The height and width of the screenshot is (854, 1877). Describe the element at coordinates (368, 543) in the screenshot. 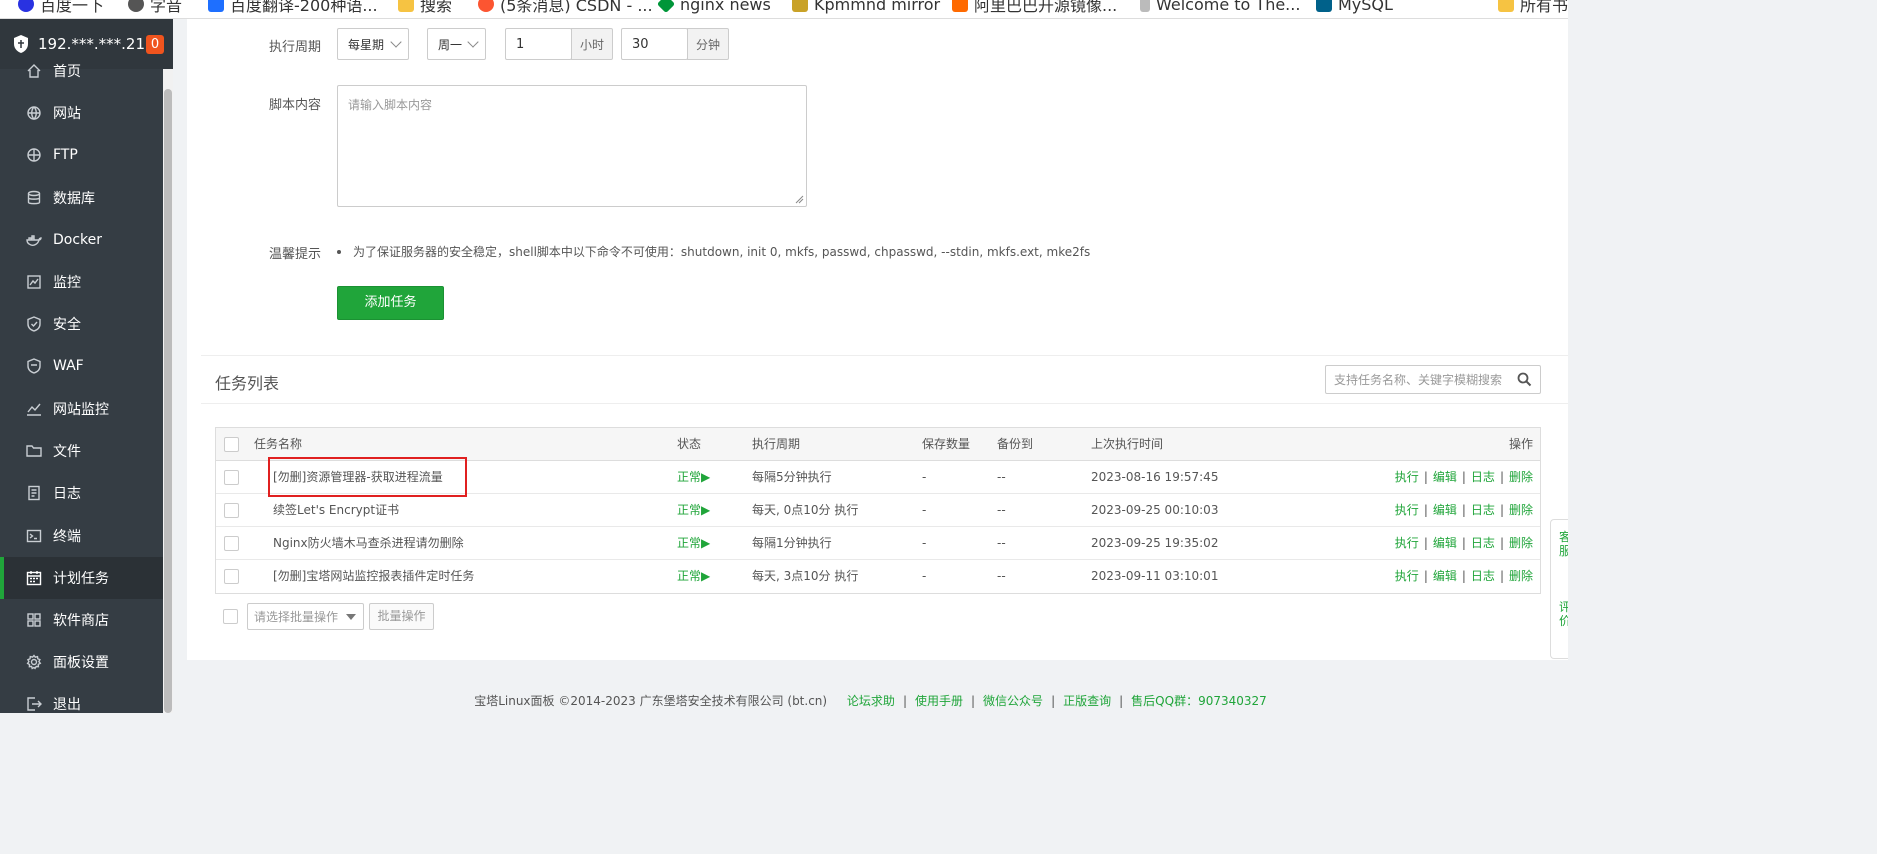

I see `task-name: Nginx防火墙木马查杀进程请勿删除` at that location.